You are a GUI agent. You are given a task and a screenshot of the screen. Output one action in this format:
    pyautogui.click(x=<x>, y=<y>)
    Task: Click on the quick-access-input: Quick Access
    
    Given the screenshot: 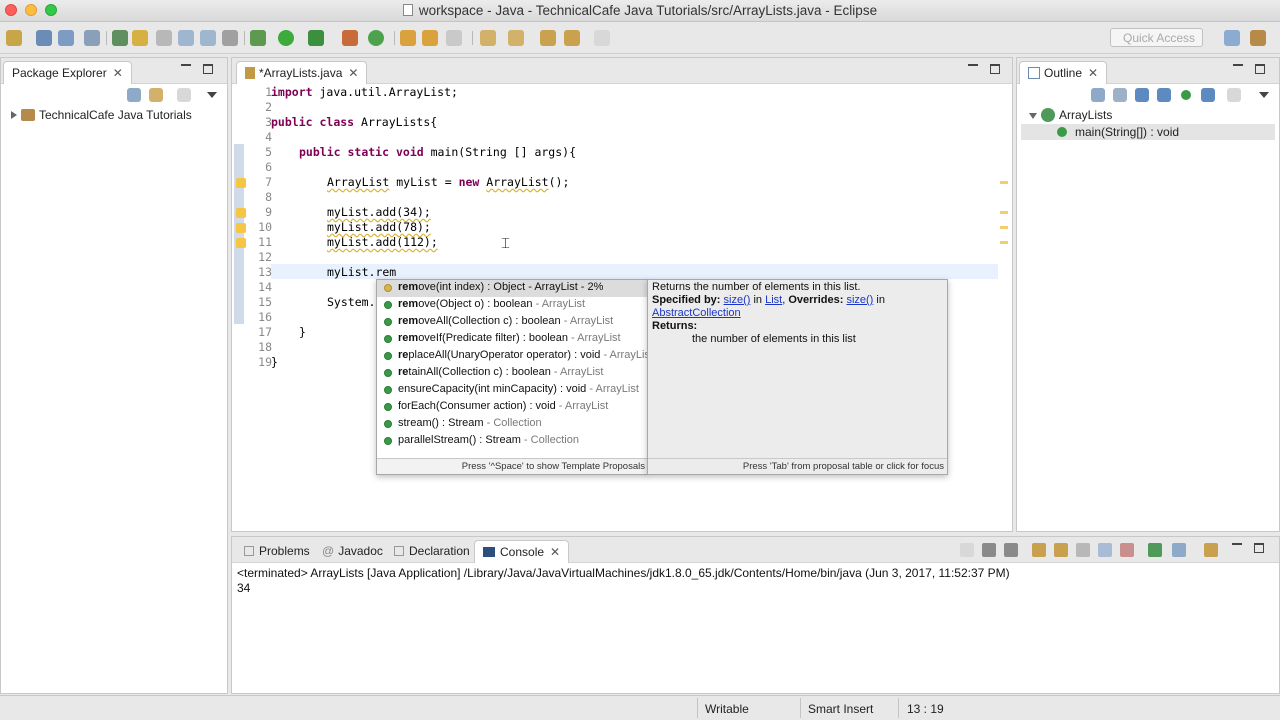 What is the action you would take?
    pyautogui.click(x=1156, y=37)
    